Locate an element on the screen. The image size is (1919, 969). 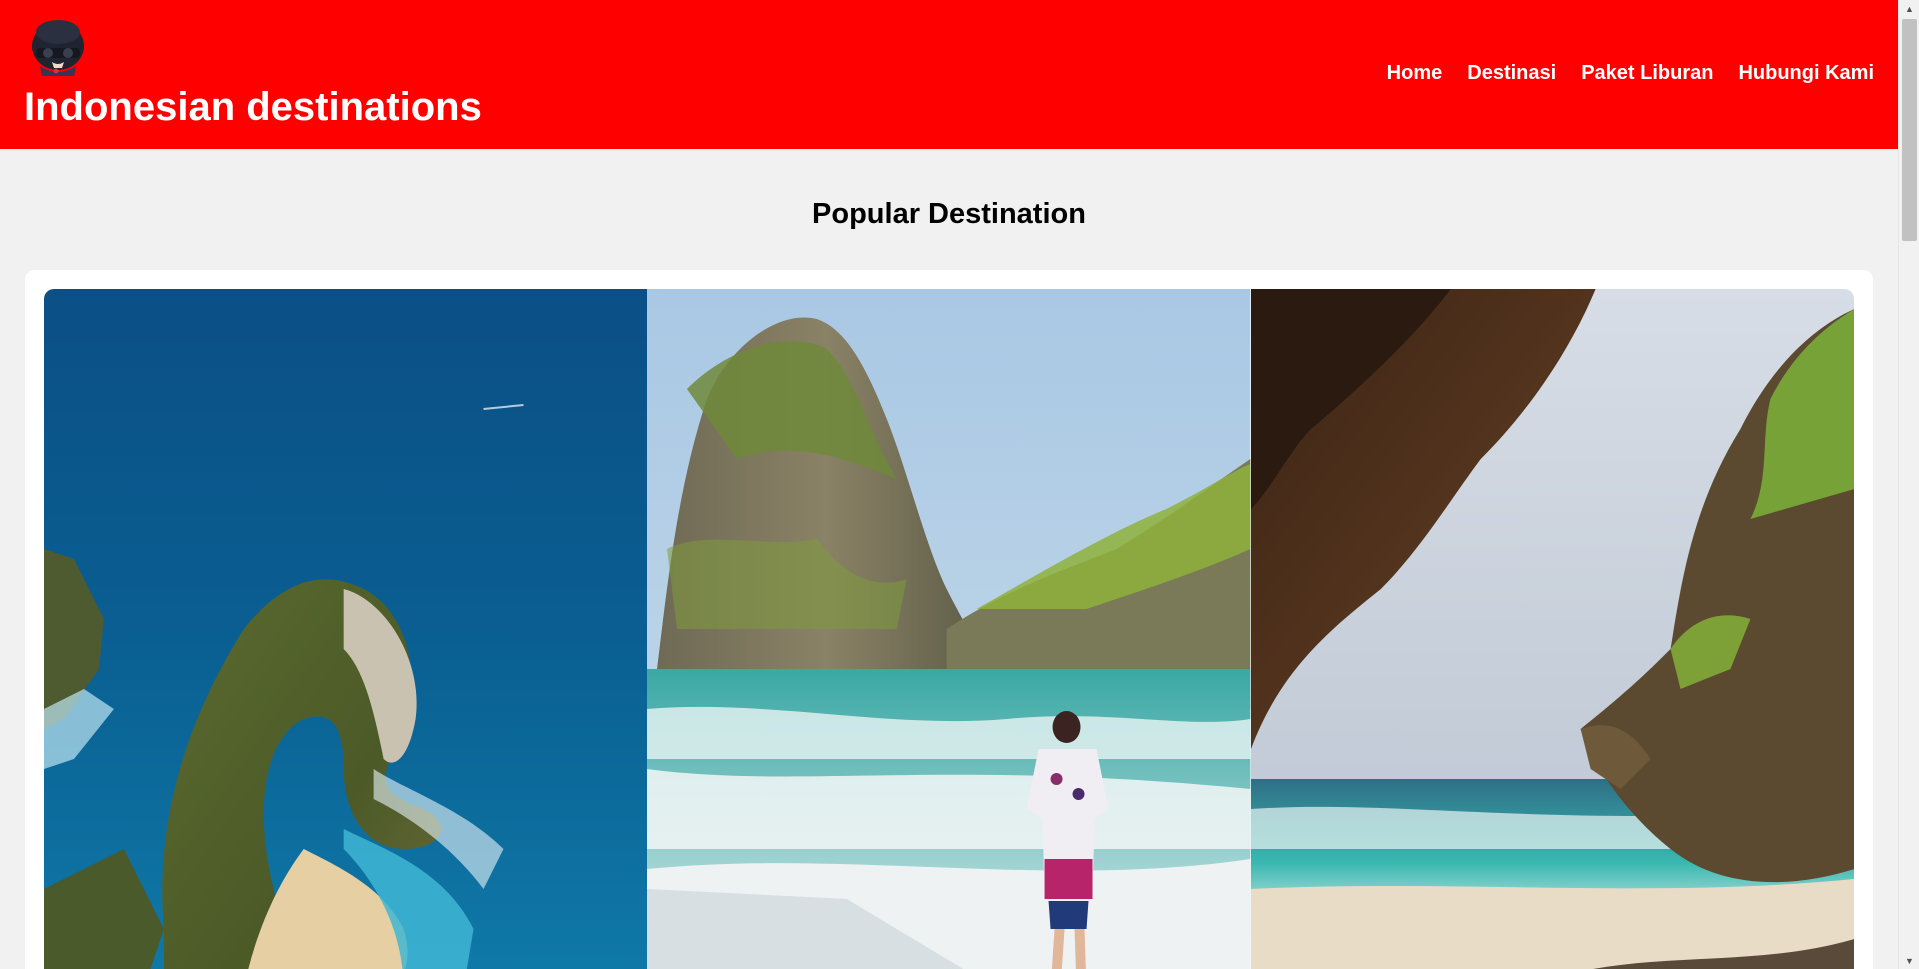
scroll-down-icon: ▼ is located at coordinates (1909, 960).